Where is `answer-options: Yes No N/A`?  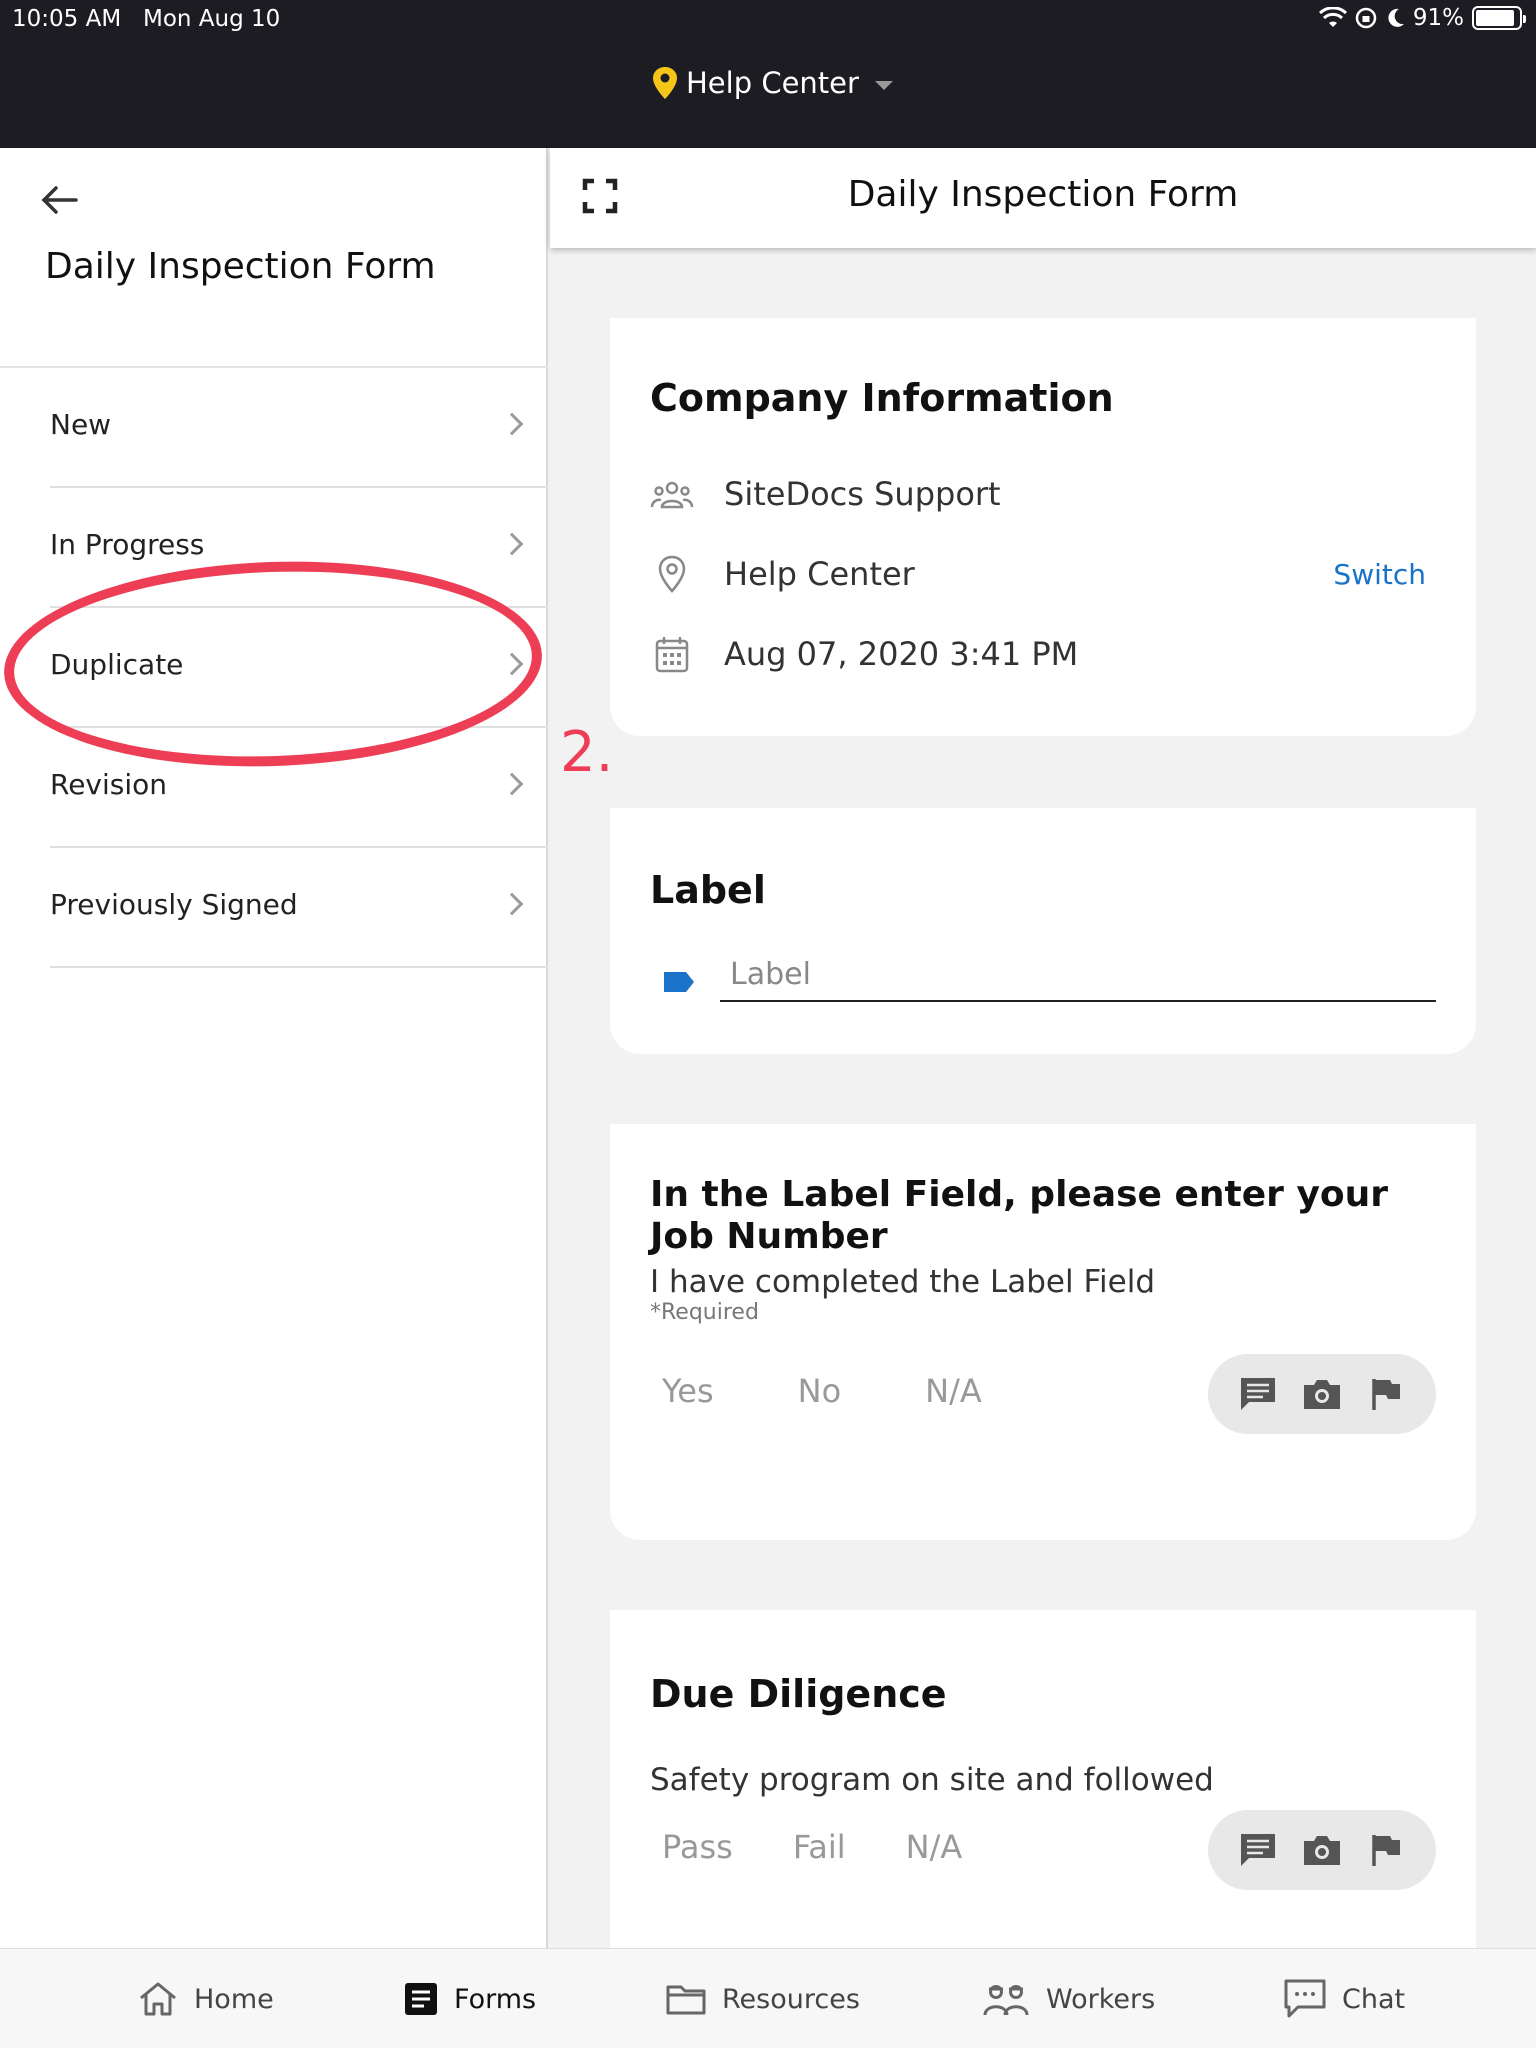 answer-options: Yes No N/A is located at coordinates (822, 1391).